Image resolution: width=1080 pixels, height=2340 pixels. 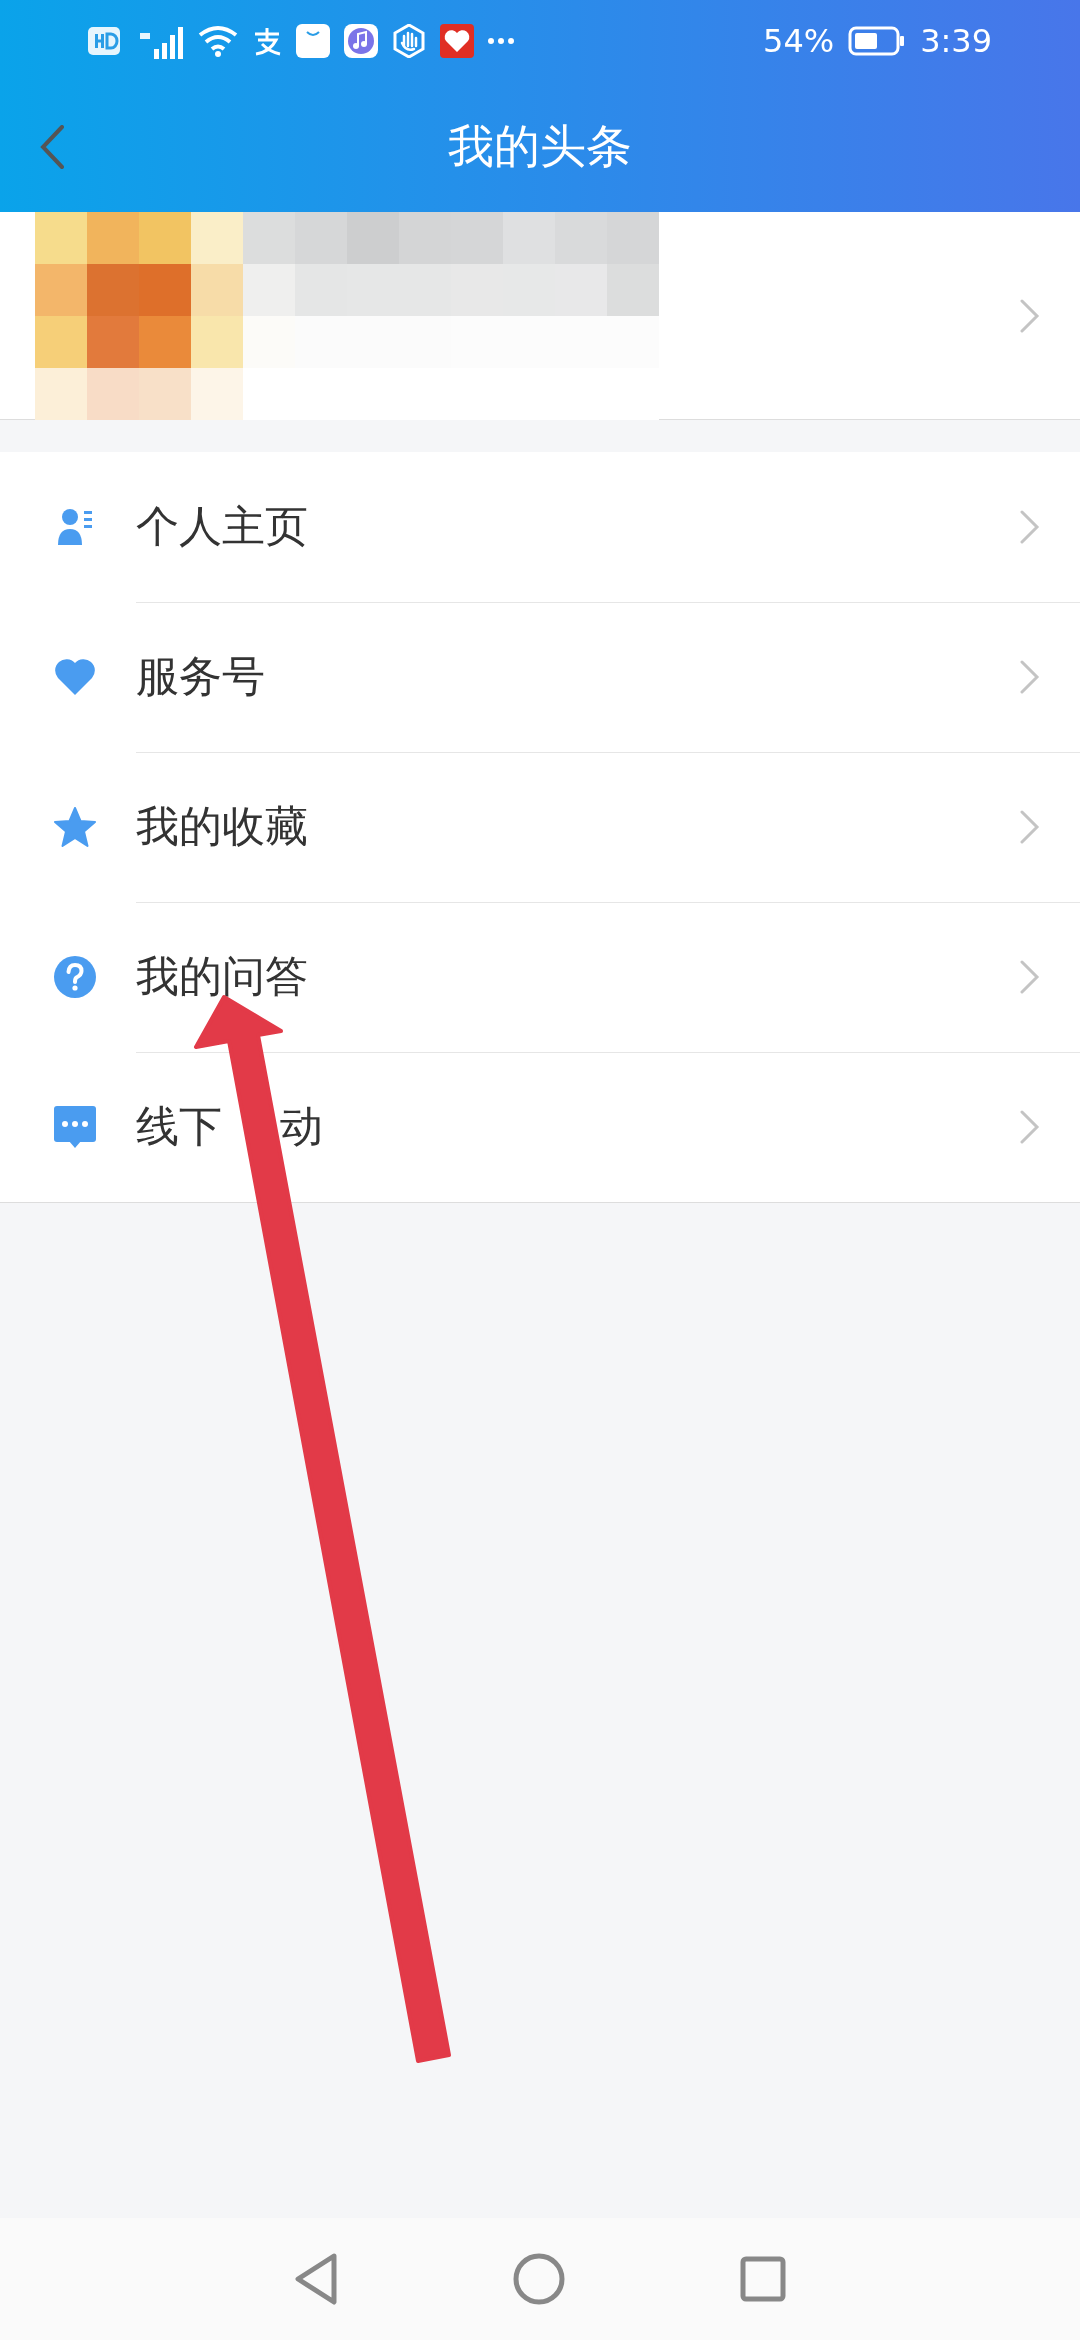 What do you see at coordinates (200, 676) in the screenshot?
I see `menu-label: 服务号` at bounding box center [200, 676].